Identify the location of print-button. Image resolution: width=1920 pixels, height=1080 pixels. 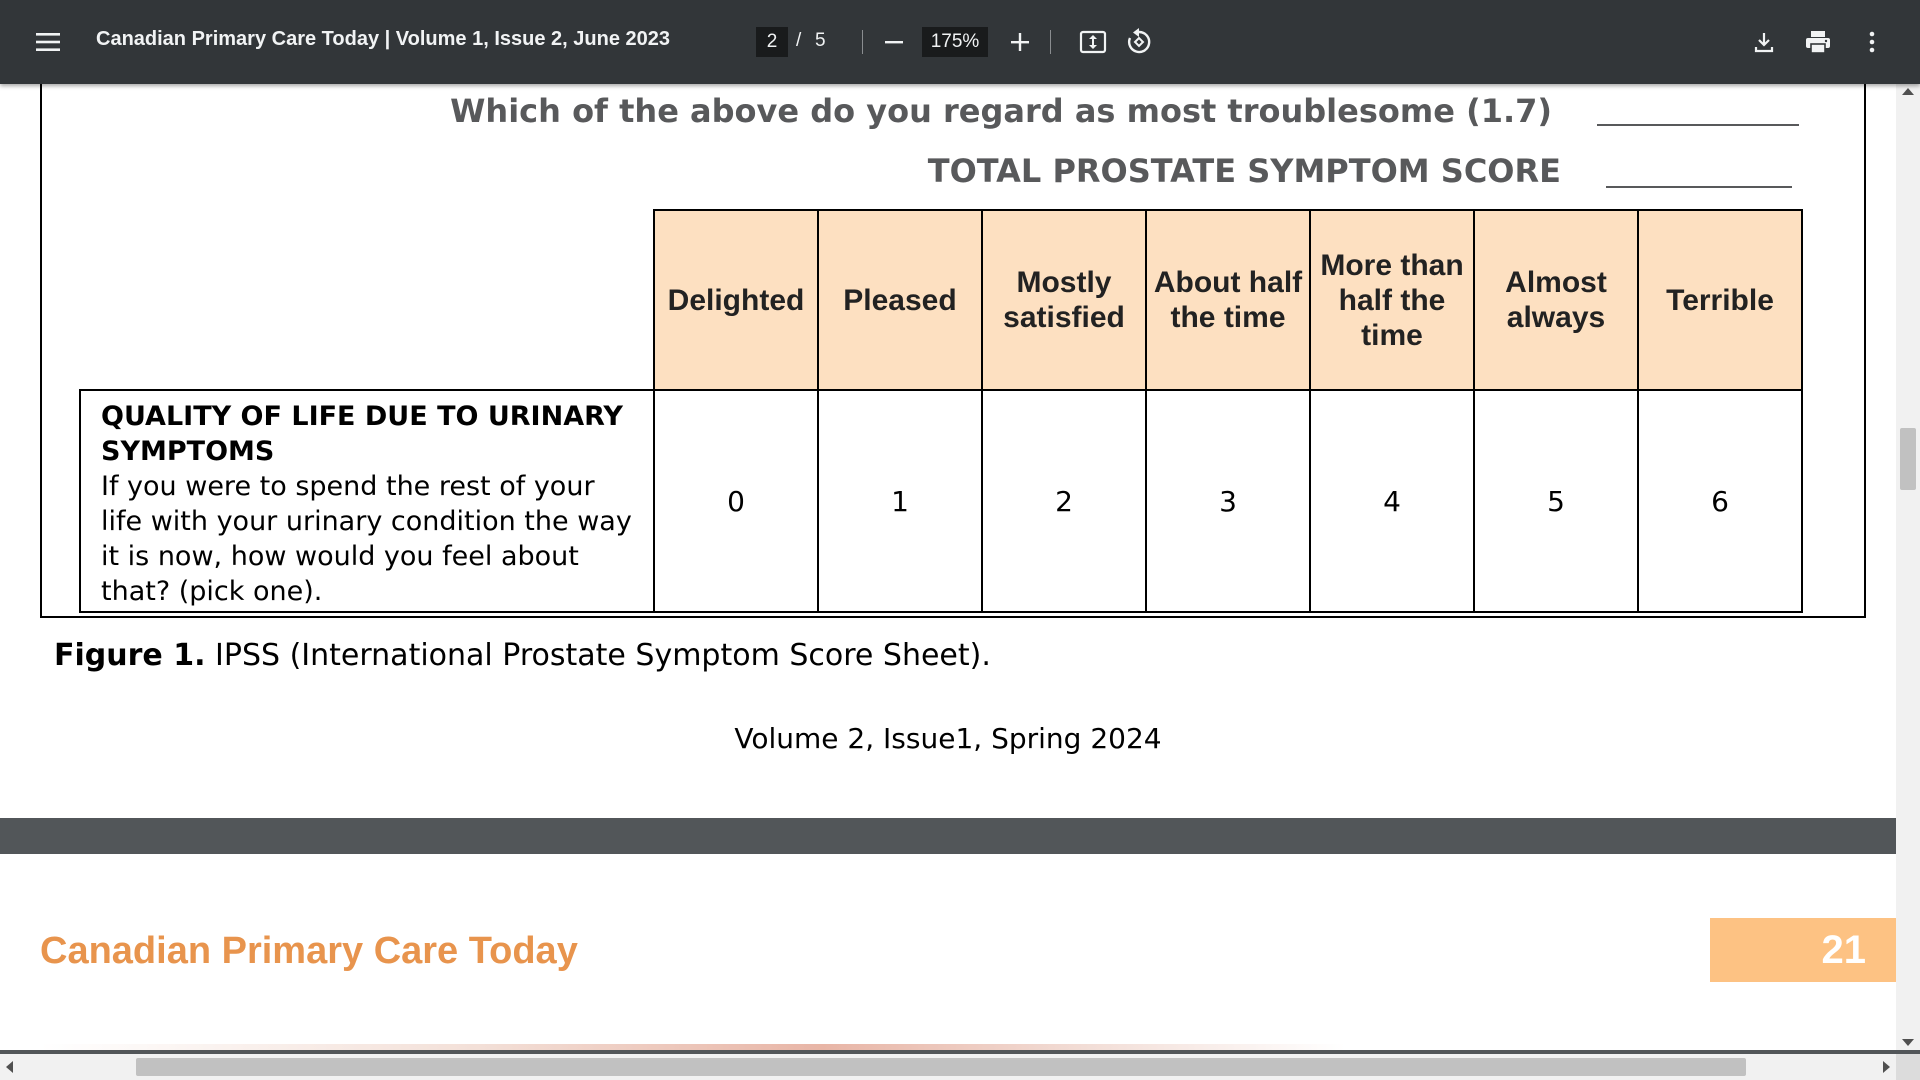
(1818, 42).